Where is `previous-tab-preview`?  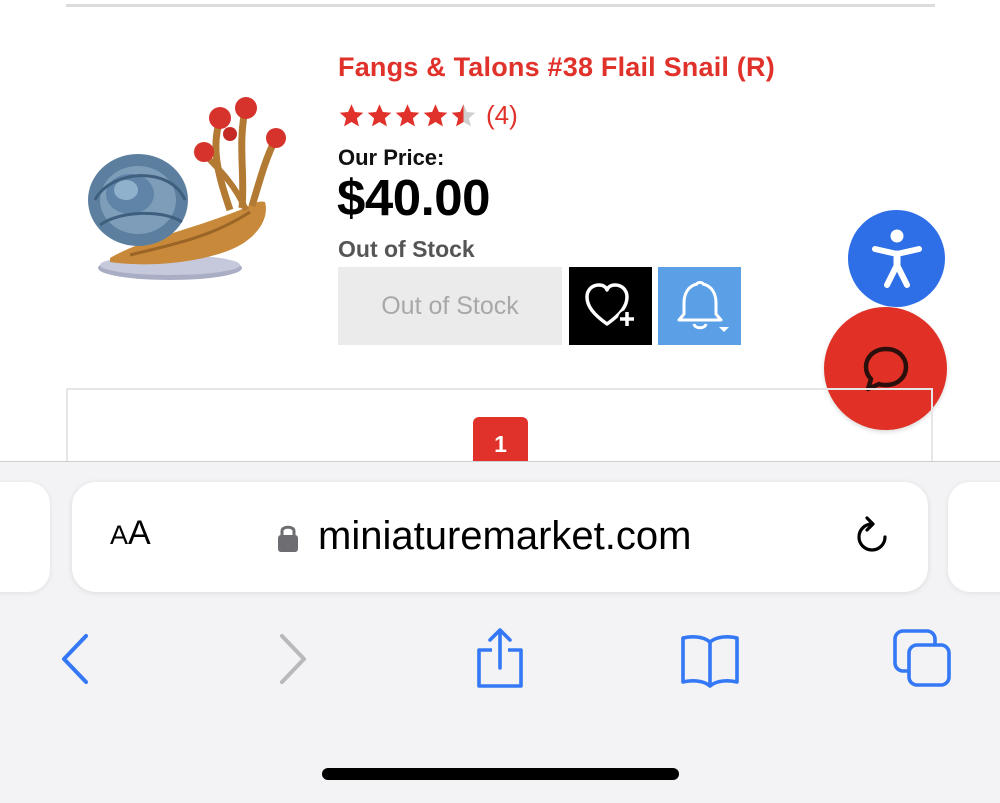 previous-tab-preview is located at coordinates (25, 537).